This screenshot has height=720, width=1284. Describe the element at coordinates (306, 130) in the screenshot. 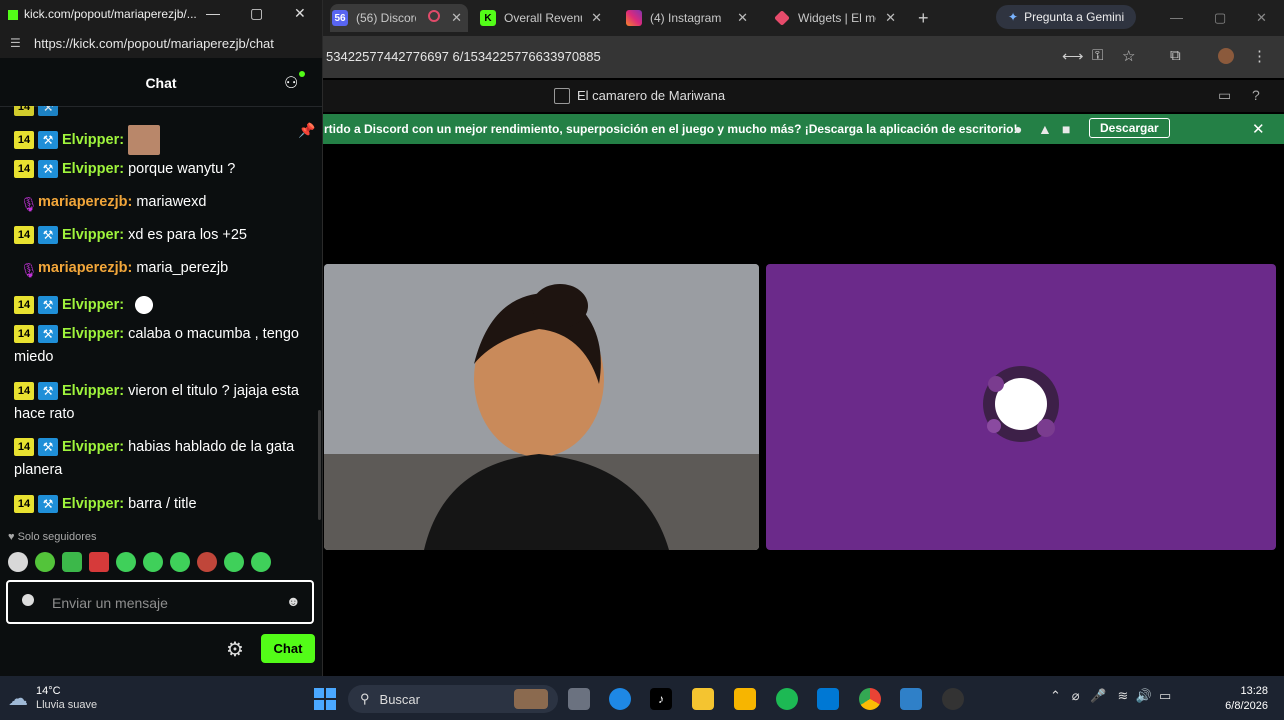

I see `pin-icon: 📌` at that location.